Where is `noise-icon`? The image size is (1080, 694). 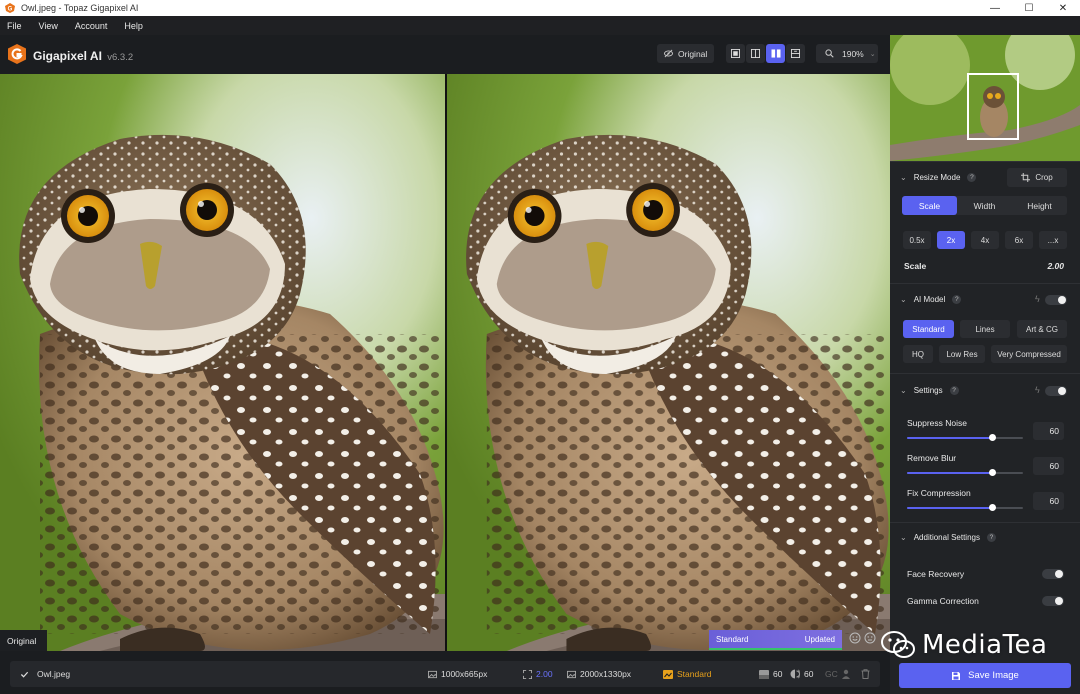
noise-icon is located at coordinates (764, 674).